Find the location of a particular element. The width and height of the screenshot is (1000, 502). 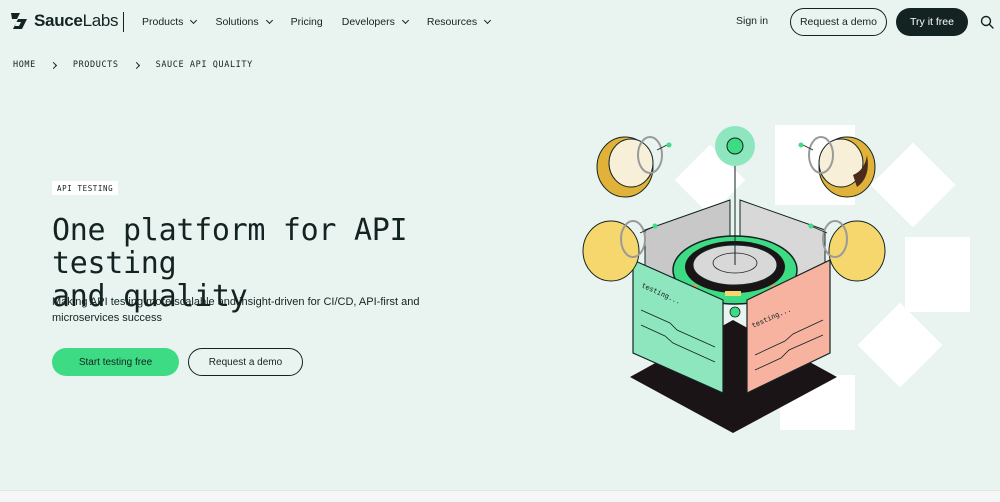

category-badge: API TESTING is located at coordinates (85, 188).